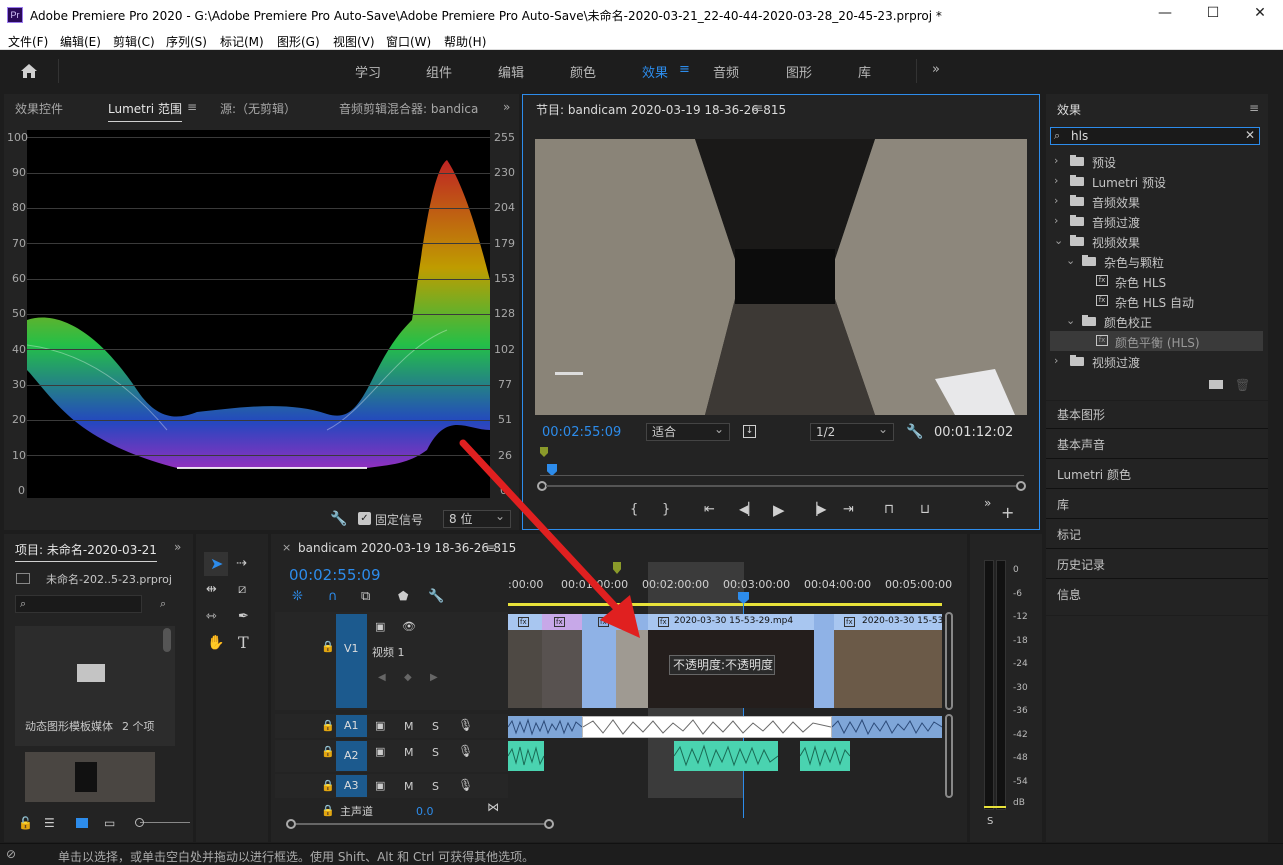  I want to click on a1-target-button: A1, so click(351, 726).